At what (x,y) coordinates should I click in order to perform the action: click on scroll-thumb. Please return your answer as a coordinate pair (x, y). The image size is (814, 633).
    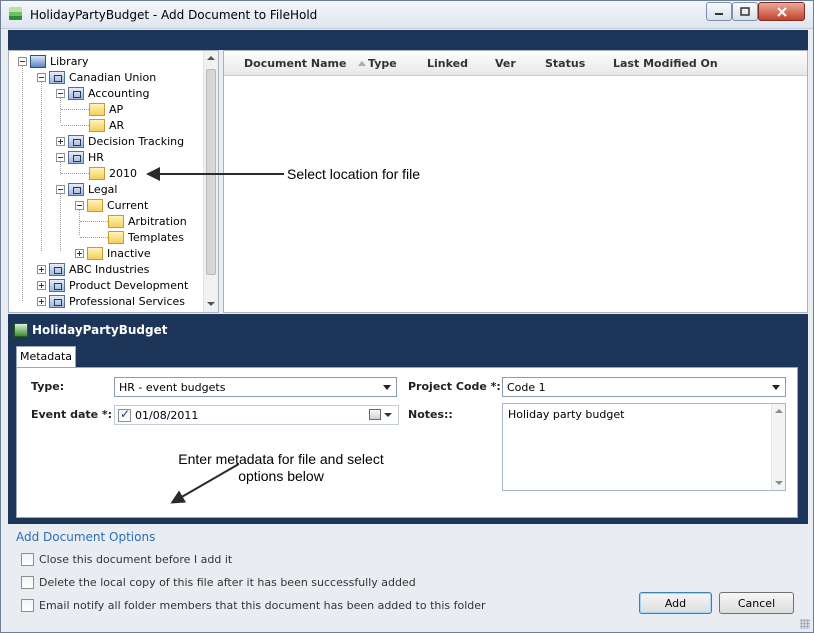
    Looking at the image, I should click on (211, 172).